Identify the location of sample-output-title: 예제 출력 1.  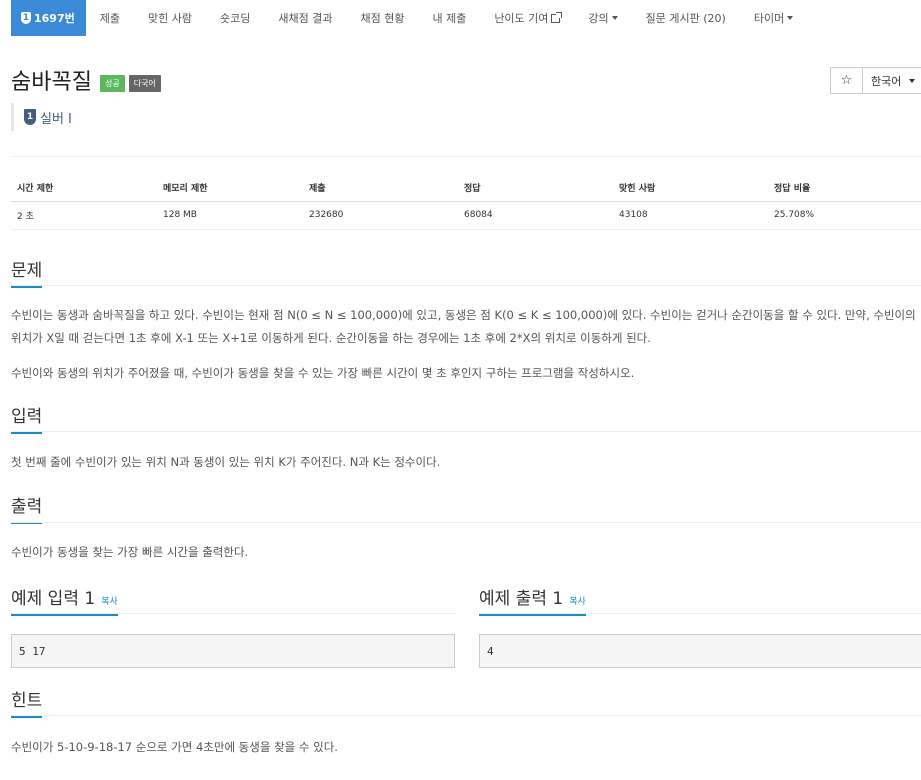
(521, 599).